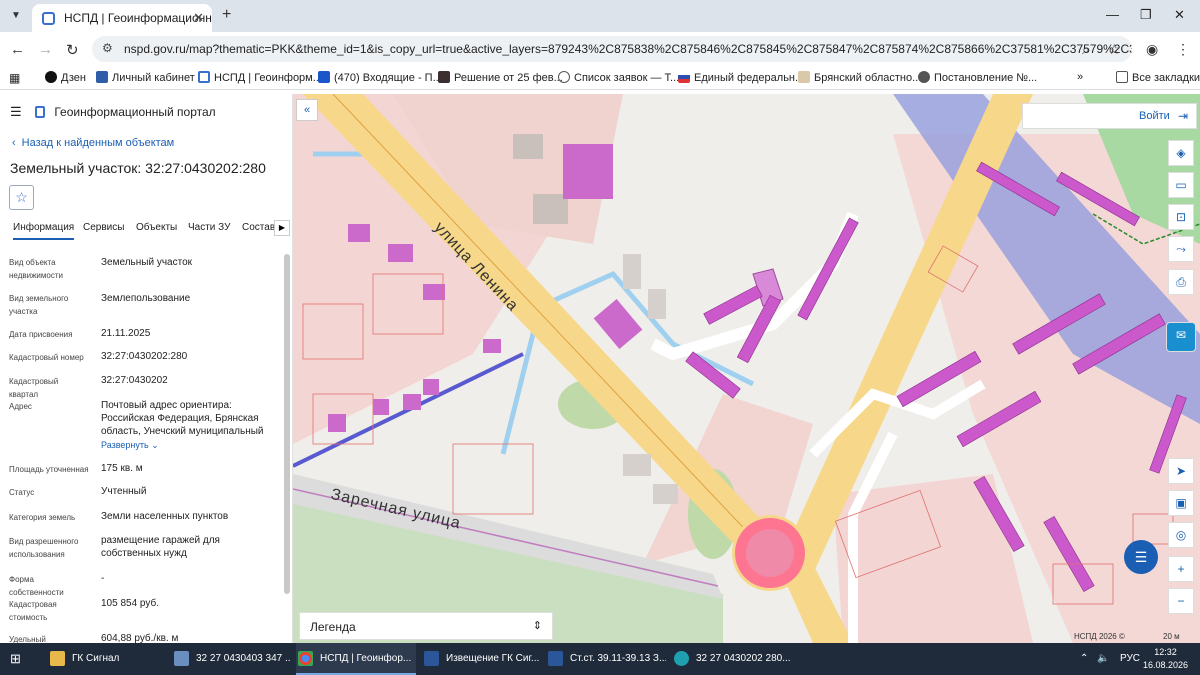 The image size is (1200, 675). Describe the element at coordinates (103, 227) in the screenshot. I see `tab-services: Сервисы` at that location.